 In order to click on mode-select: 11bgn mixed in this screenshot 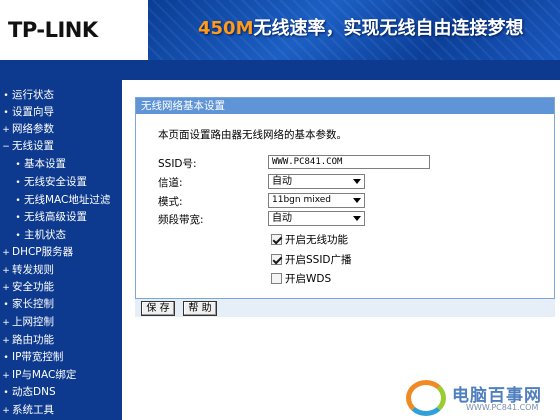, I will do `click(316, 200)`.